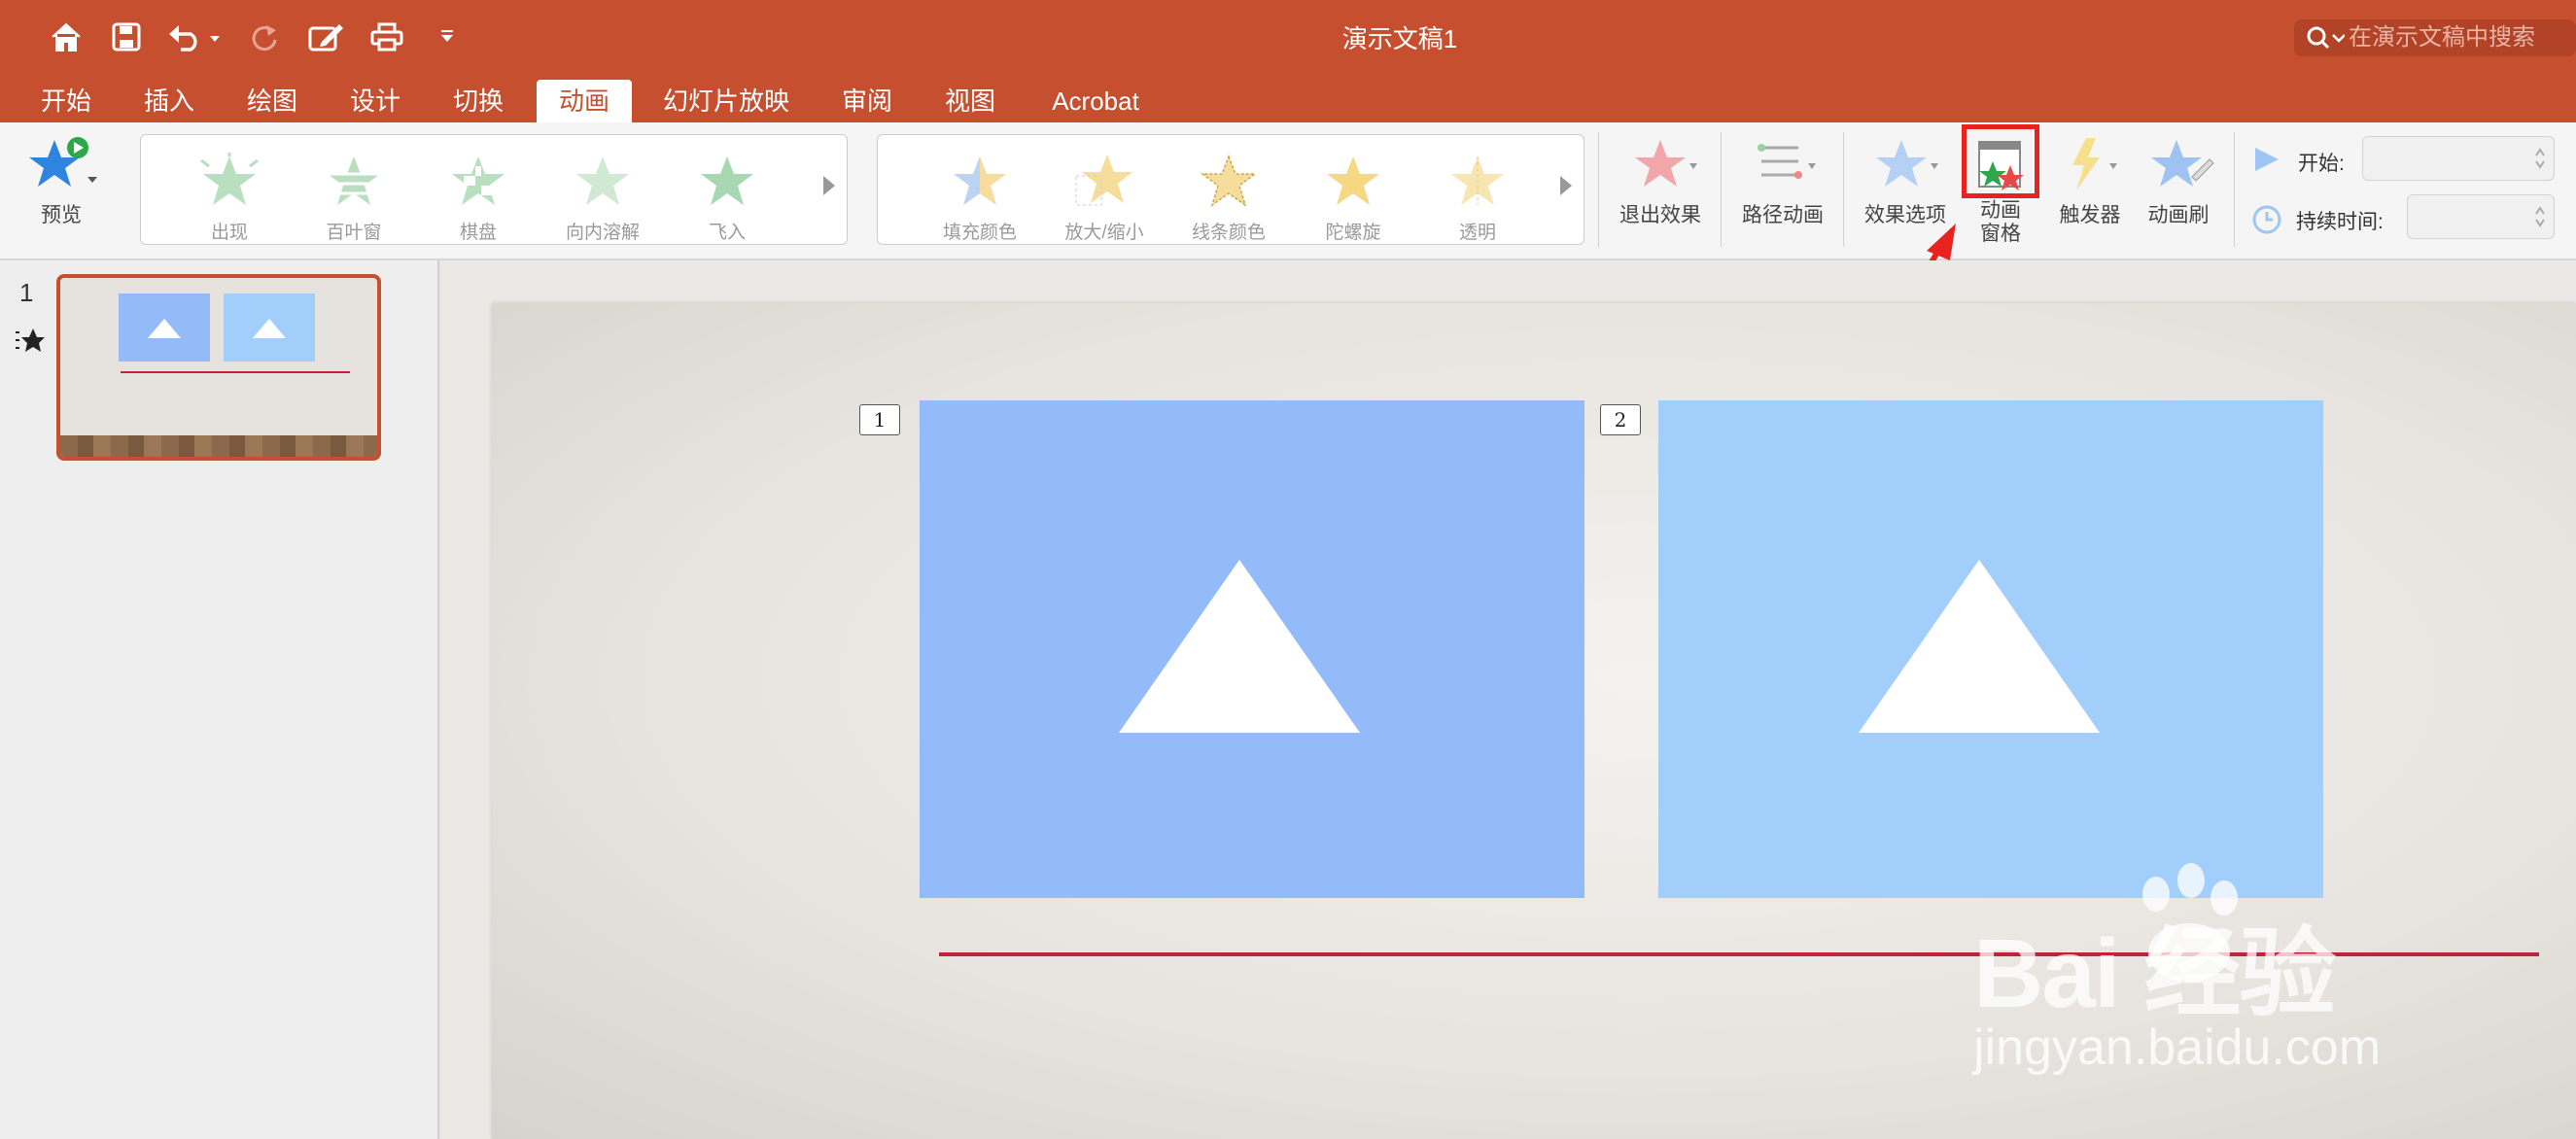 This screenshot has width=2576, height=1139. Describe the element at coordinates (2321, 164) in the screenshot. I see `start-label: 开始:` at that location.